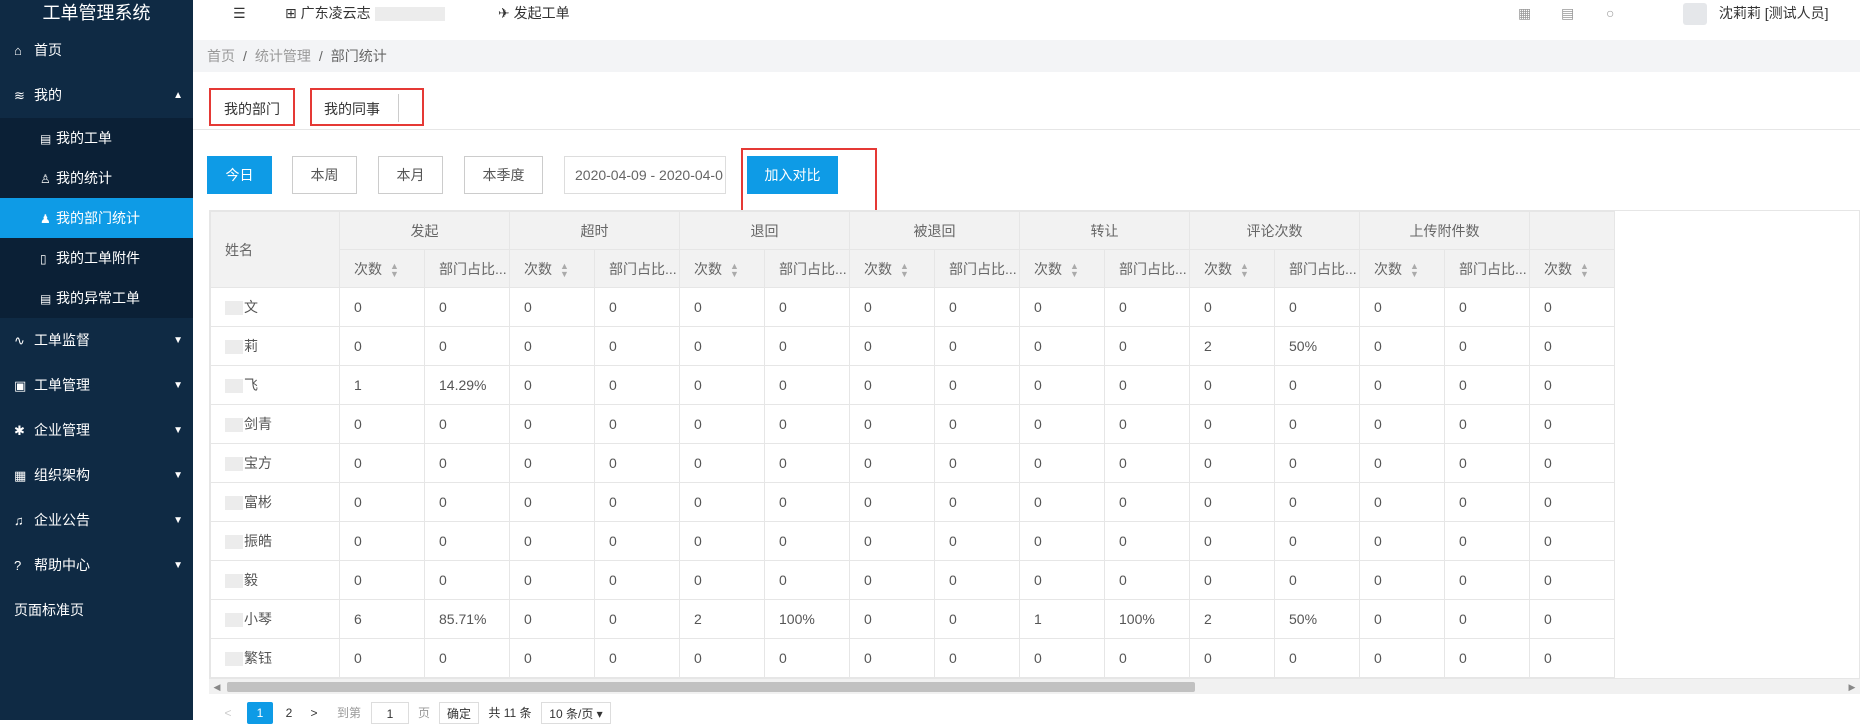 The image size is (1860, 726). What do you see at coordinates (252, 107) in the screenshot?
I see `tab-my-department: 我的部门` at bounding box center [252, 107].